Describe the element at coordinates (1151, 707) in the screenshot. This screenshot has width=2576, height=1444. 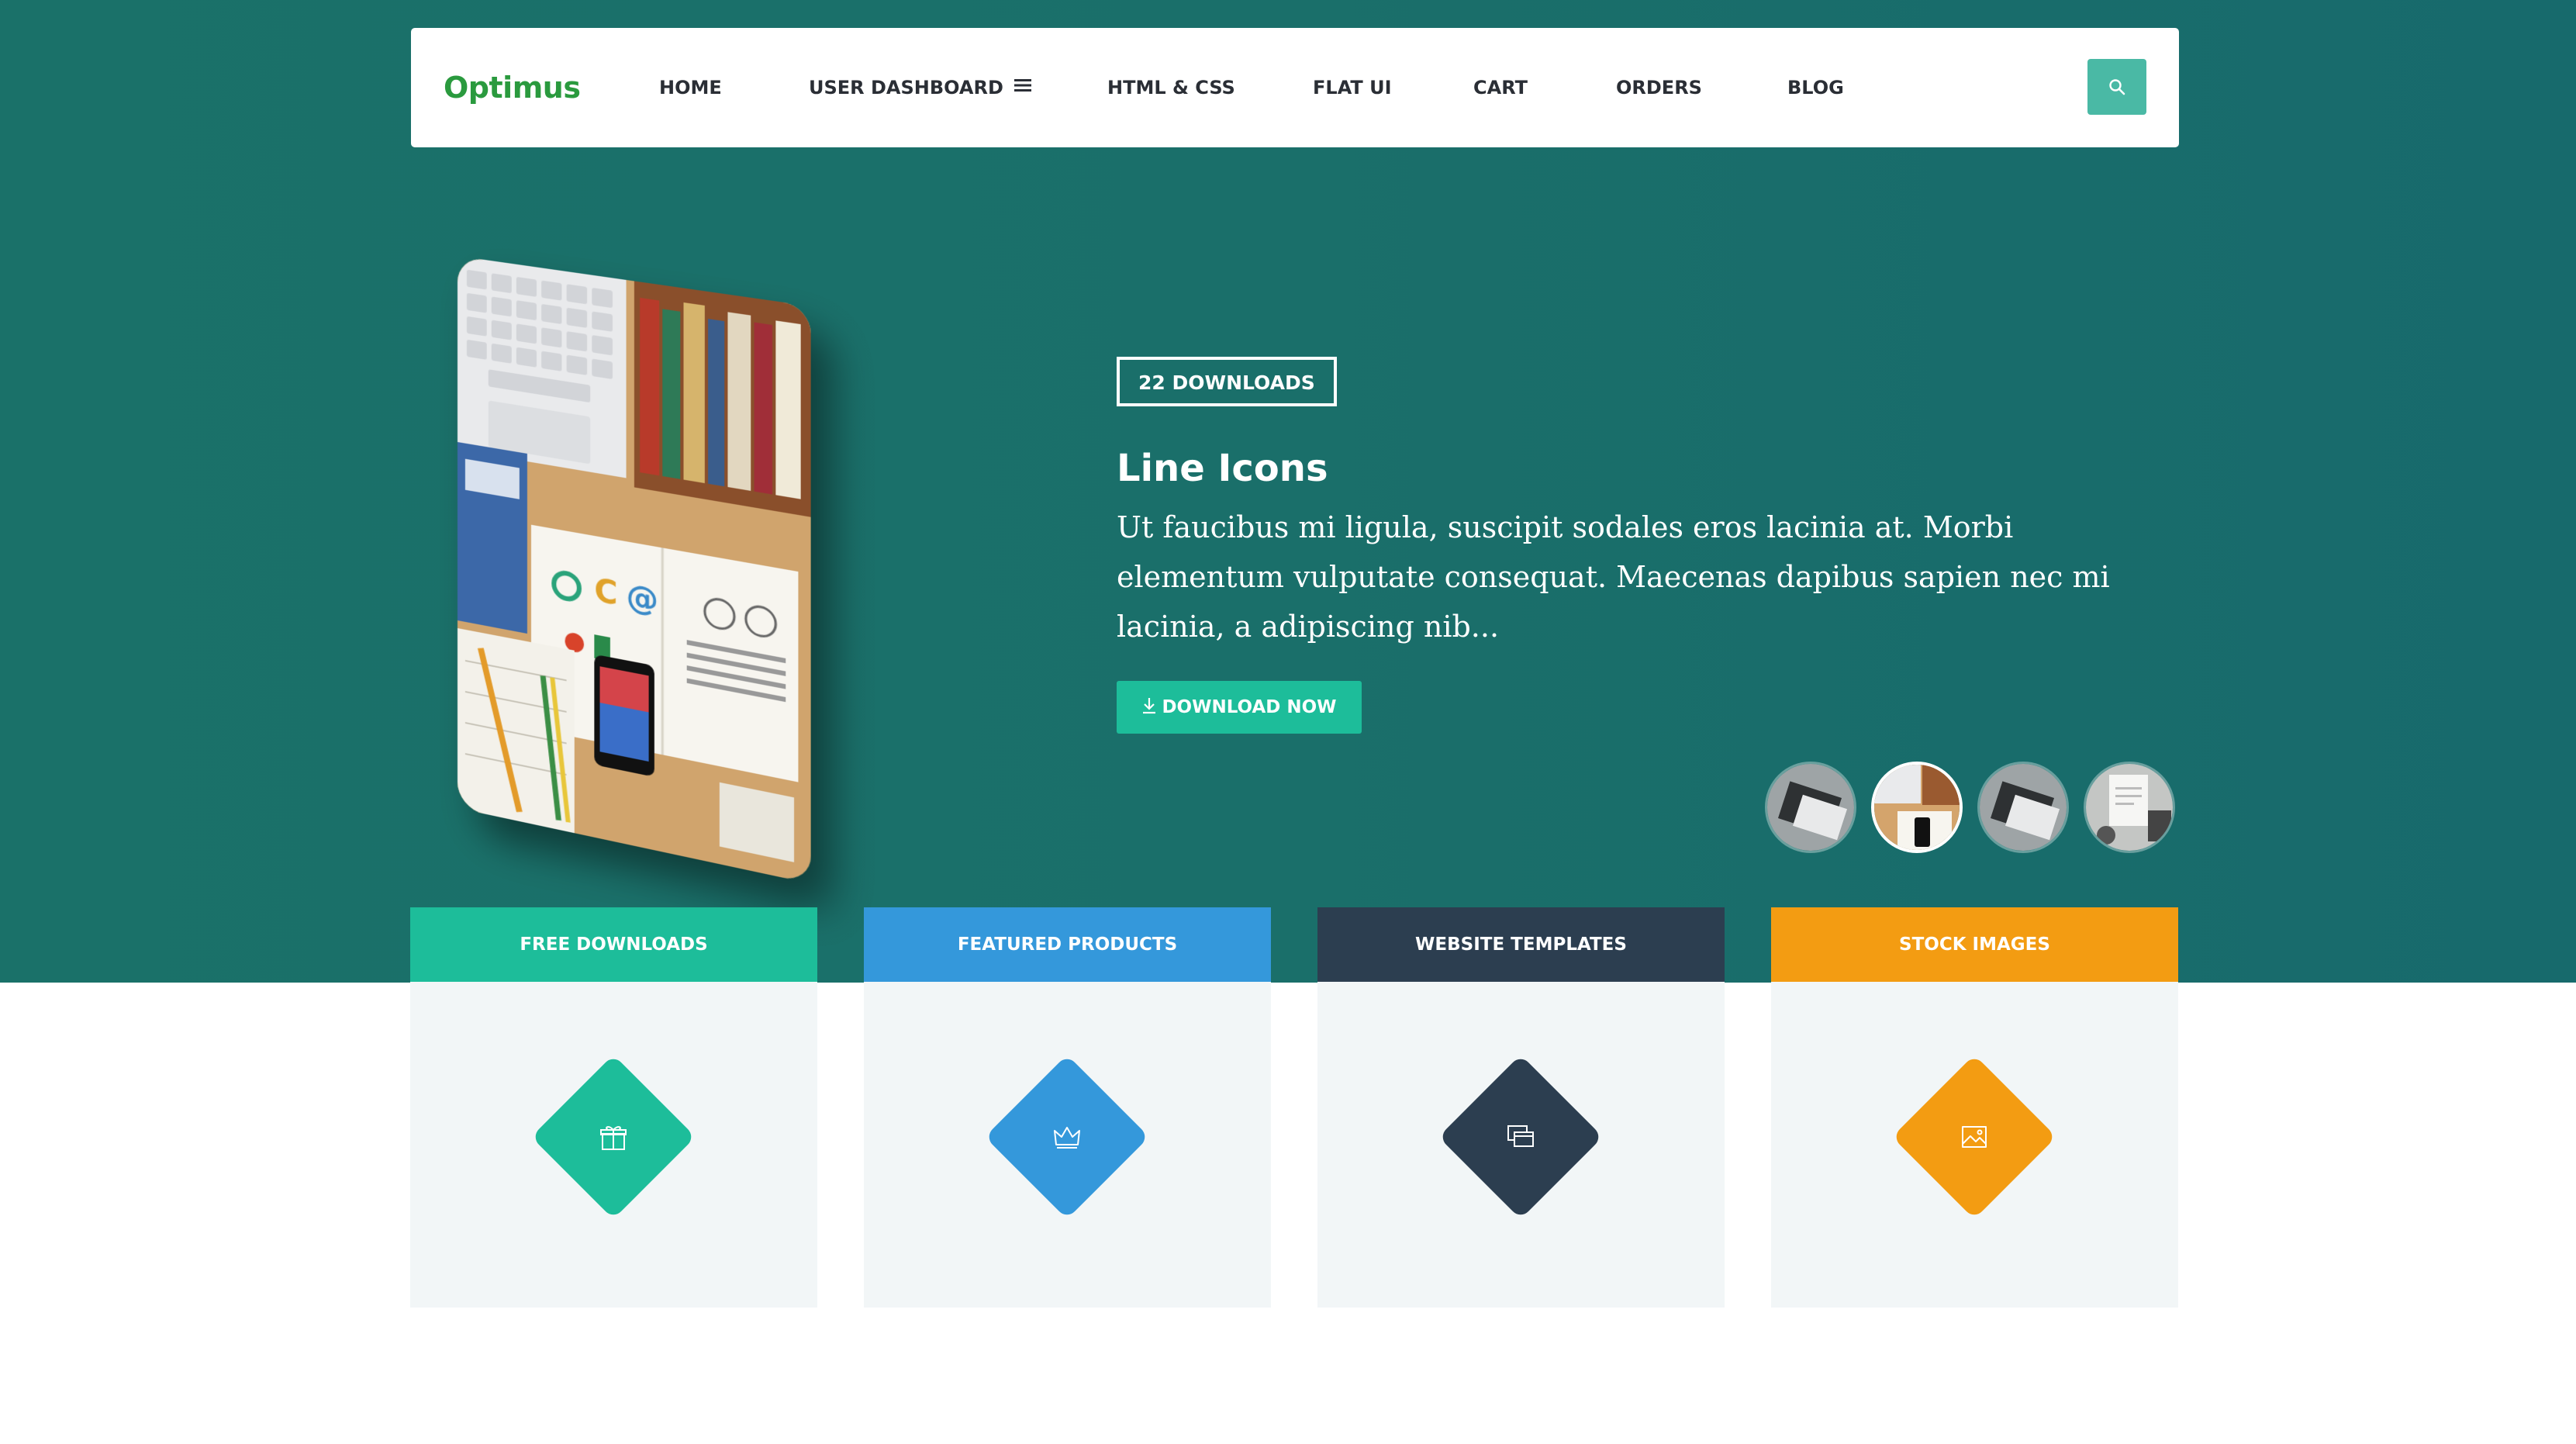
I see `download-icon` at that location.